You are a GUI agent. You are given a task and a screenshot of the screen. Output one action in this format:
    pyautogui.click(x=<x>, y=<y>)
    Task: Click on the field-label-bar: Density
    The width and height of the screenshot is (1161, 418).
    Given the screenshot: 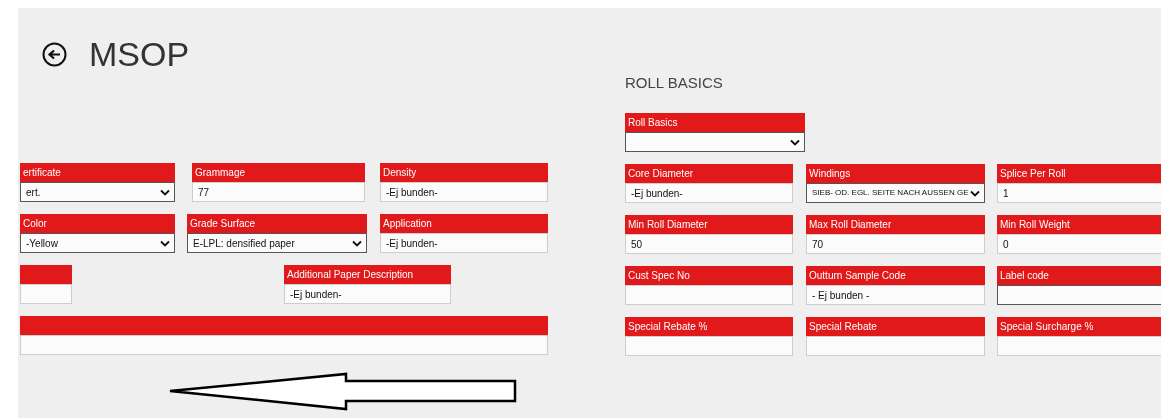 What is the action you would take?
    pyautogui.click(x=464, y=172)
    